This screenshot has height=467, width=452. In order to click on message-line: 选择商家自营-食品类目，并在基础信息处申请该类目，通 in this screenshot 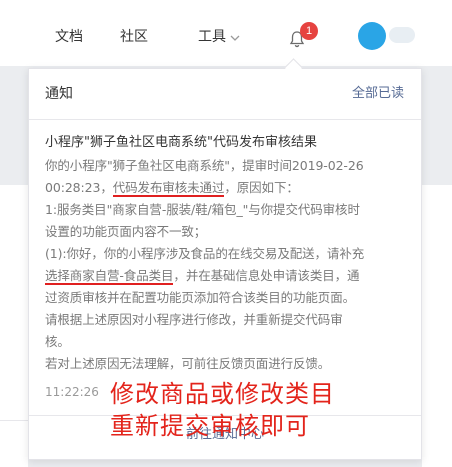, I will do `click(226, 276)`.